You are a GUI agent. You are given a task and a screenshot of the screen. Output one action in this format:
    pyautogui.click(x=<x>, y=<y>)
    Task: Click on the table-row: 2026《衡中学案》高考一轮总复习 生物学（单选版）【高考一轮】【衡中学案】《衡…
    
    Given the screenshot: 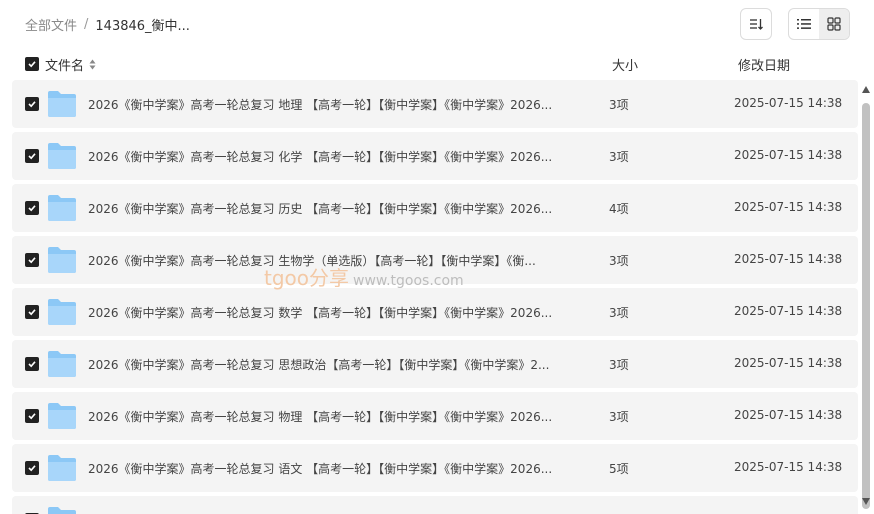 What is the action you would take?
    pyautogui.click(x=435, y=260)
    